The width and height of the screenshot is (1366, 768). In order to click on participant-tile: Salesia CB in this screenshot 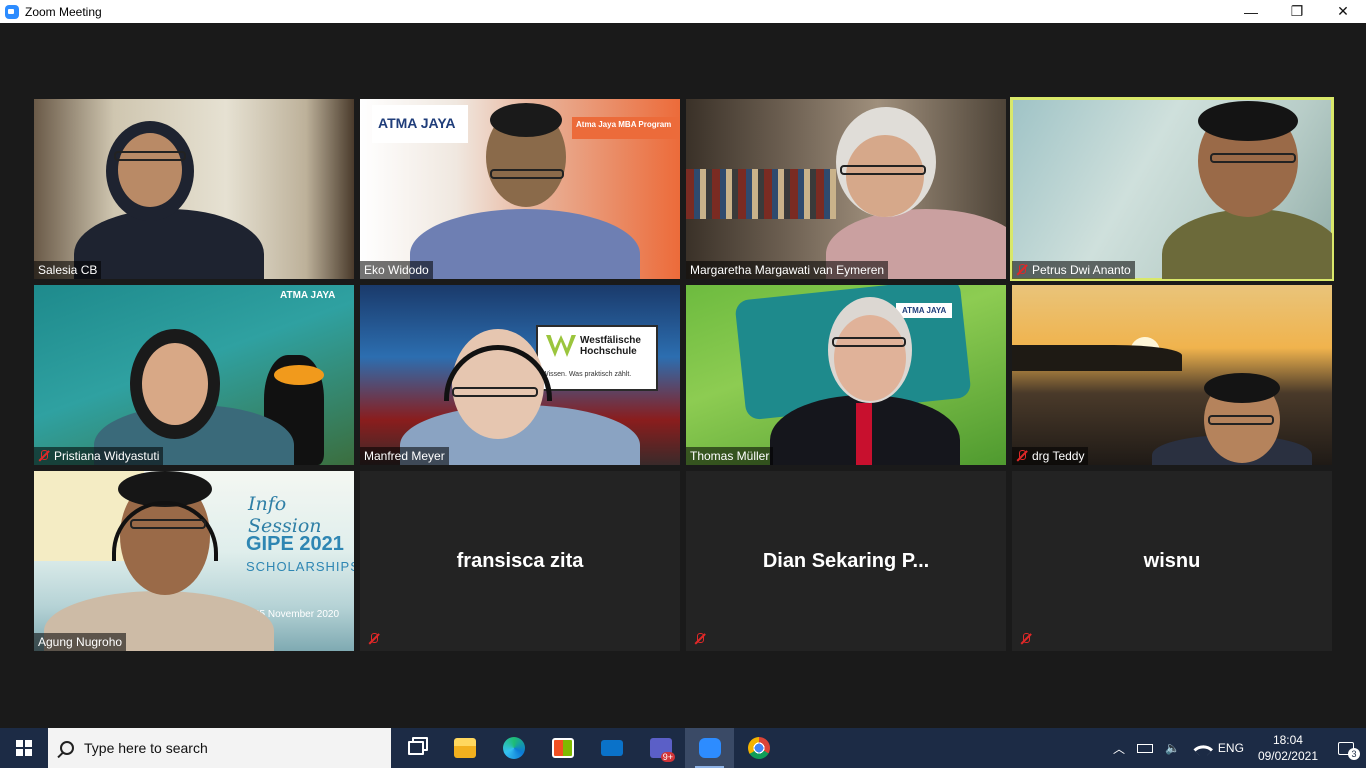, I will do `click(194, 189)`.